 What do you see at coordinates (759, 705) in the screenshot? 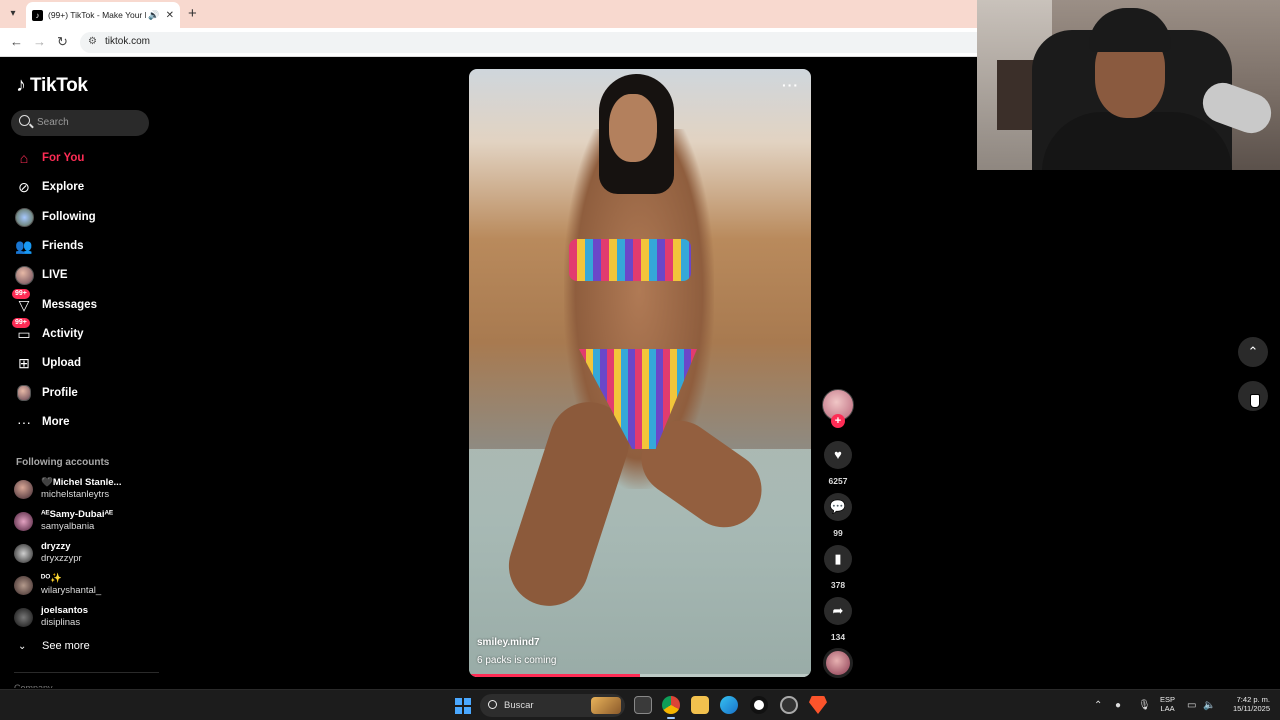
I see `obs-icon` at bounding box center [759, 705].